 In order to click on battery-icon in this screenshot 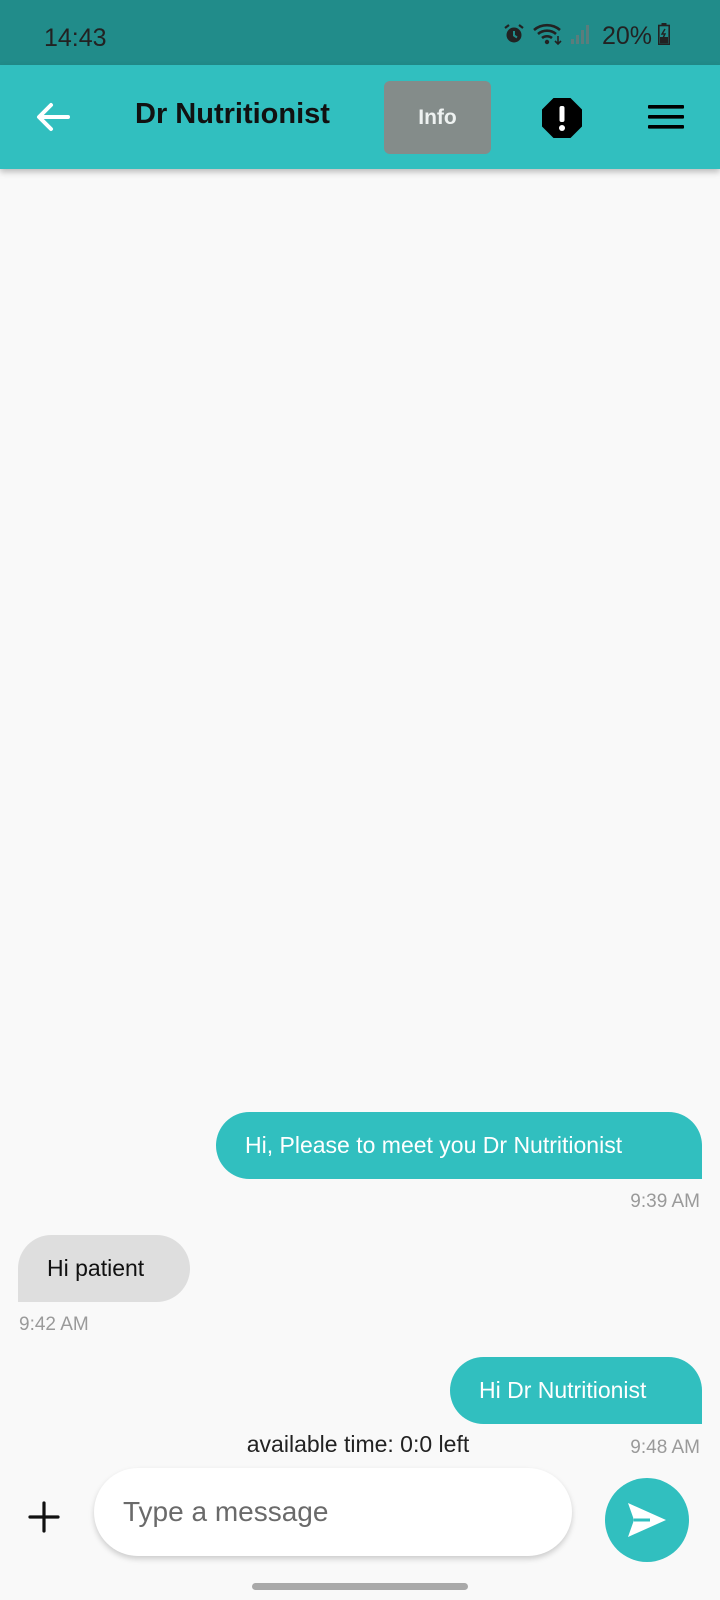, I will do `click(664, 36)`.